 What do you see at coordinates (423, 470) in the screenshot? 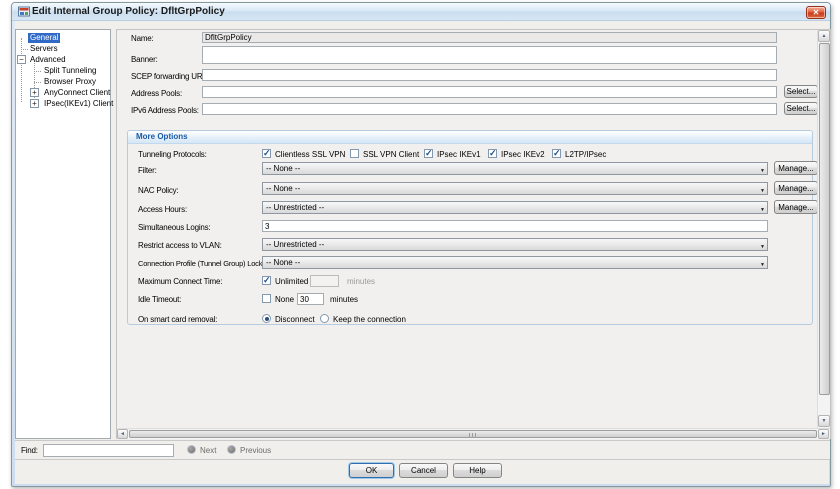
I see `cancel-button: Cancel` at bounding box center [423, 470].